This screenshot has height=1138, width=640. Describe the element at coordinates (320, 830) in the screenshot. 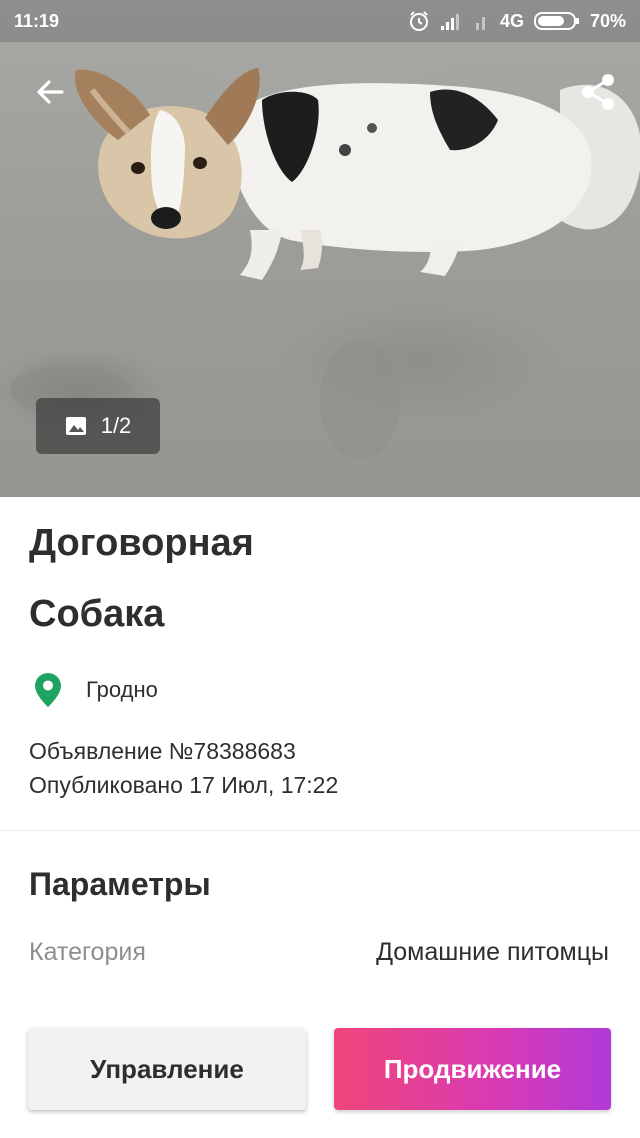

I see `divider` at that location.